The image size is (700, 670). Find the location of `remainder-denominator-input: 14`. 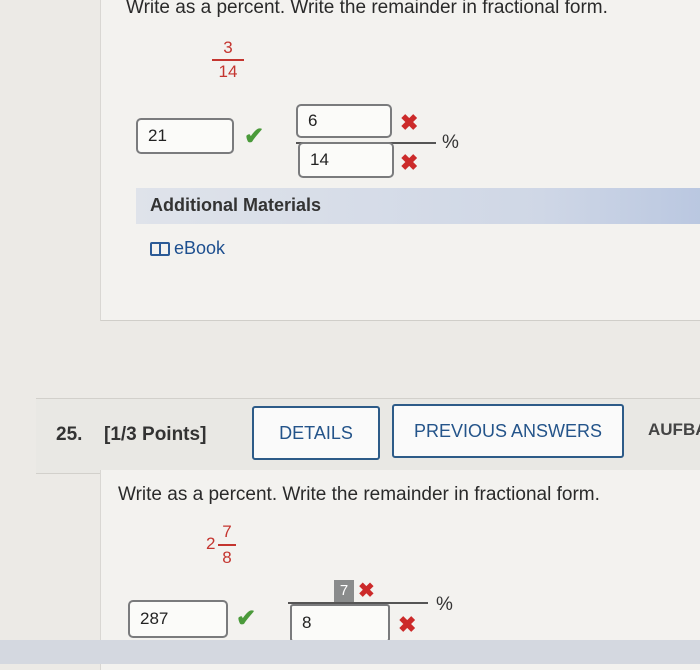

remainder-denominator-input: 14 is located at coordinates (346, 160).